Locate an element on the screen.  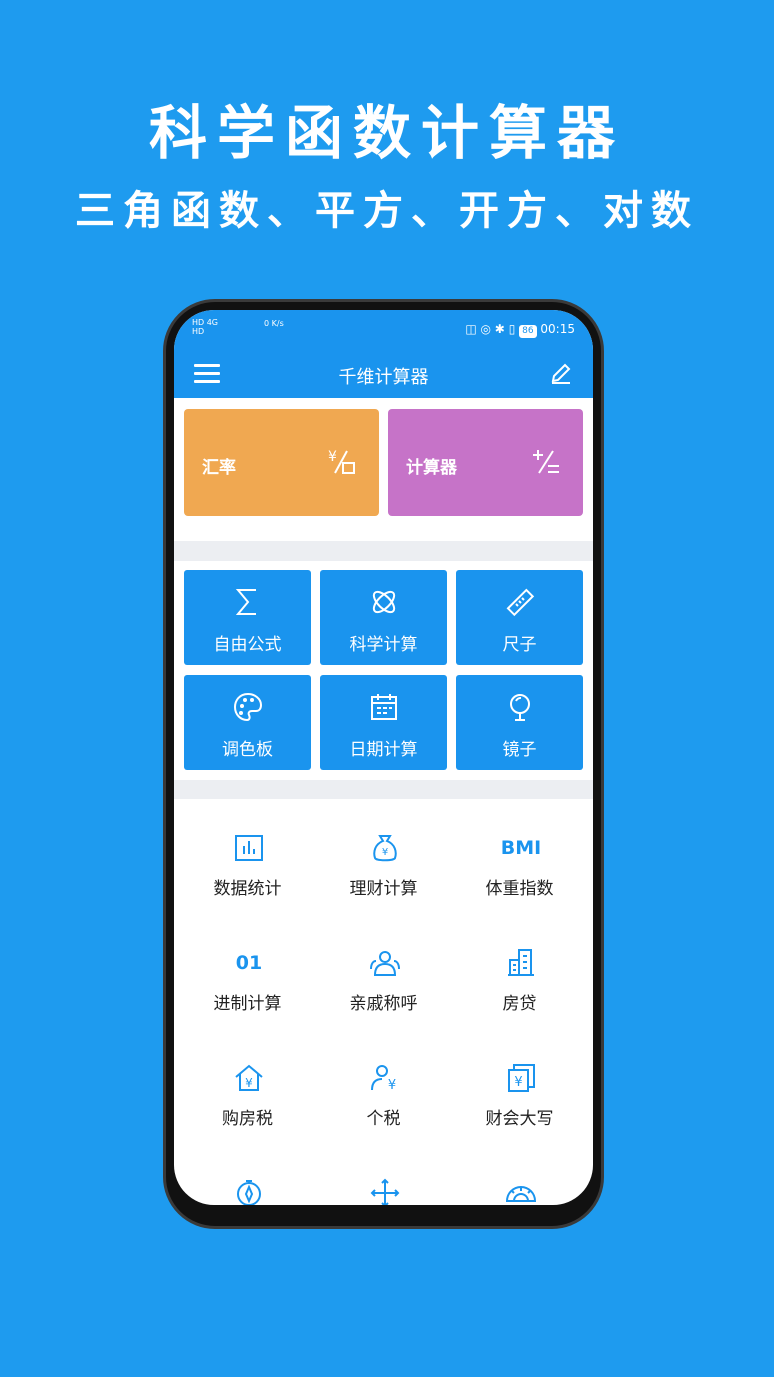
status-network-2: HD is located at coordinates (198, 331).